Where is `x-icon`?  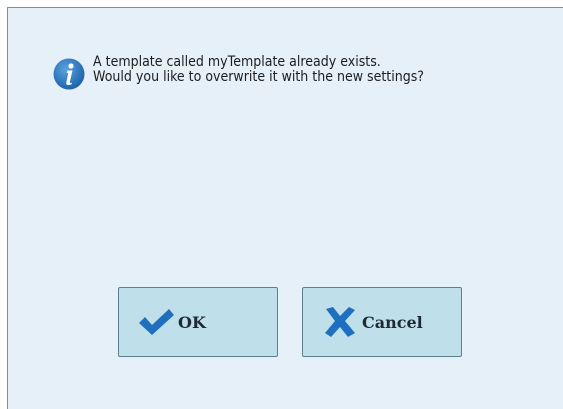
x-icon is located at coordinates (340, 322).